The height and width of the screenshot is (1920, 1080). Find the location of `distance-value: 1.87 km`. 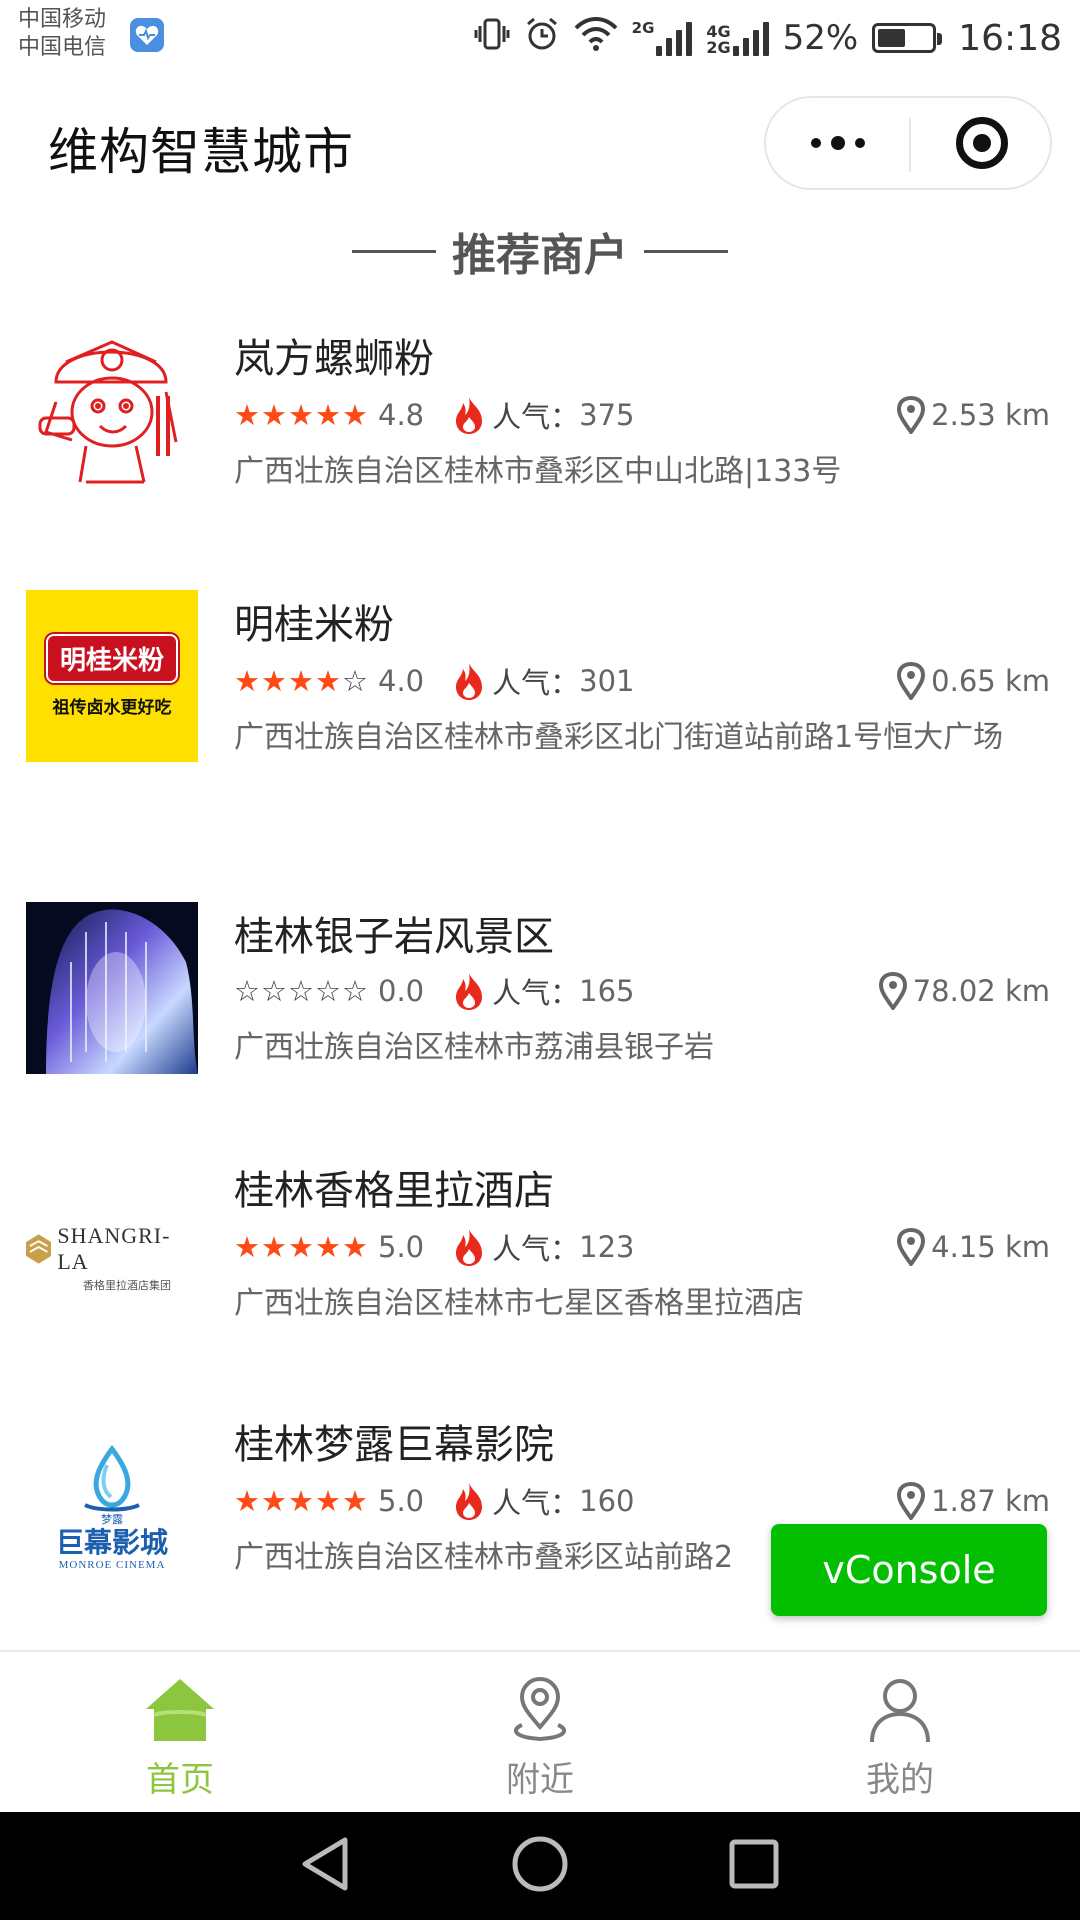

distance-value: 1.87 km is located at coordinates (990, 1501).